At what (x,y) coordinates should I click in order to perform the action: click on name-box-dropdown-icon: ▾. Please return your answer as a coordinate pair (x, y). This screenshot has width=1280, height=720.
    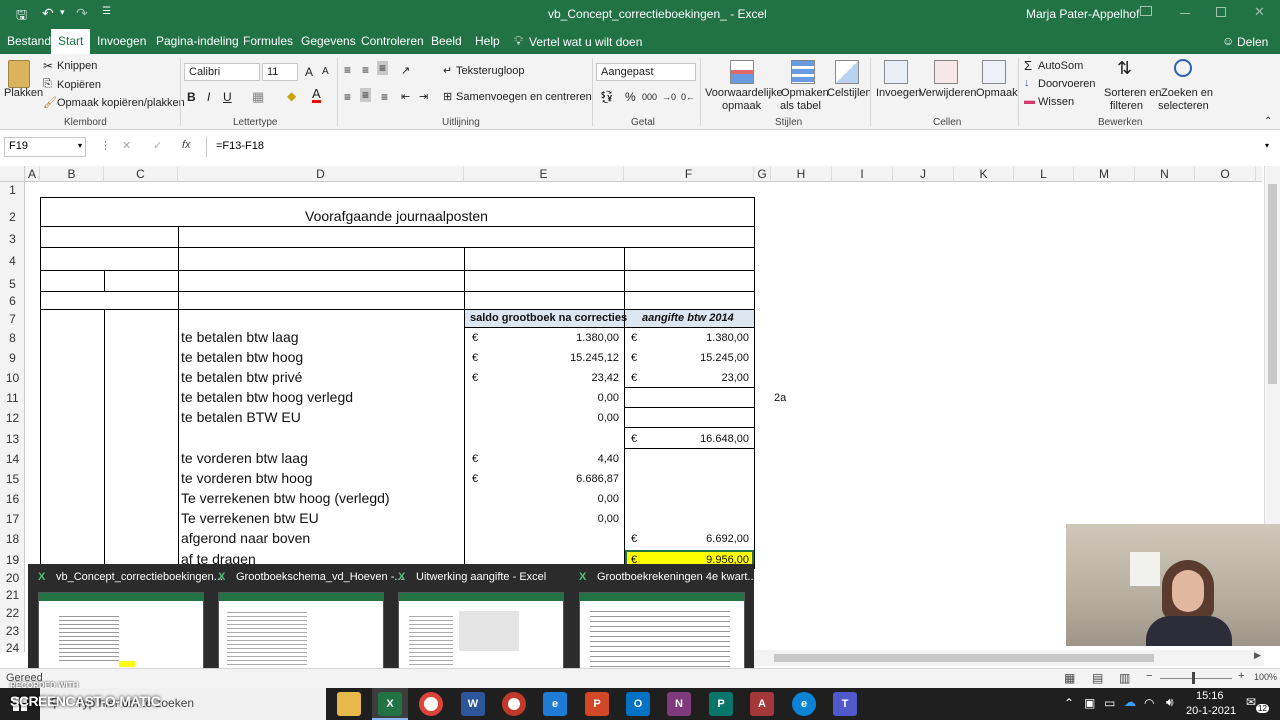
    Looking at the image, I should click on (80, 145).